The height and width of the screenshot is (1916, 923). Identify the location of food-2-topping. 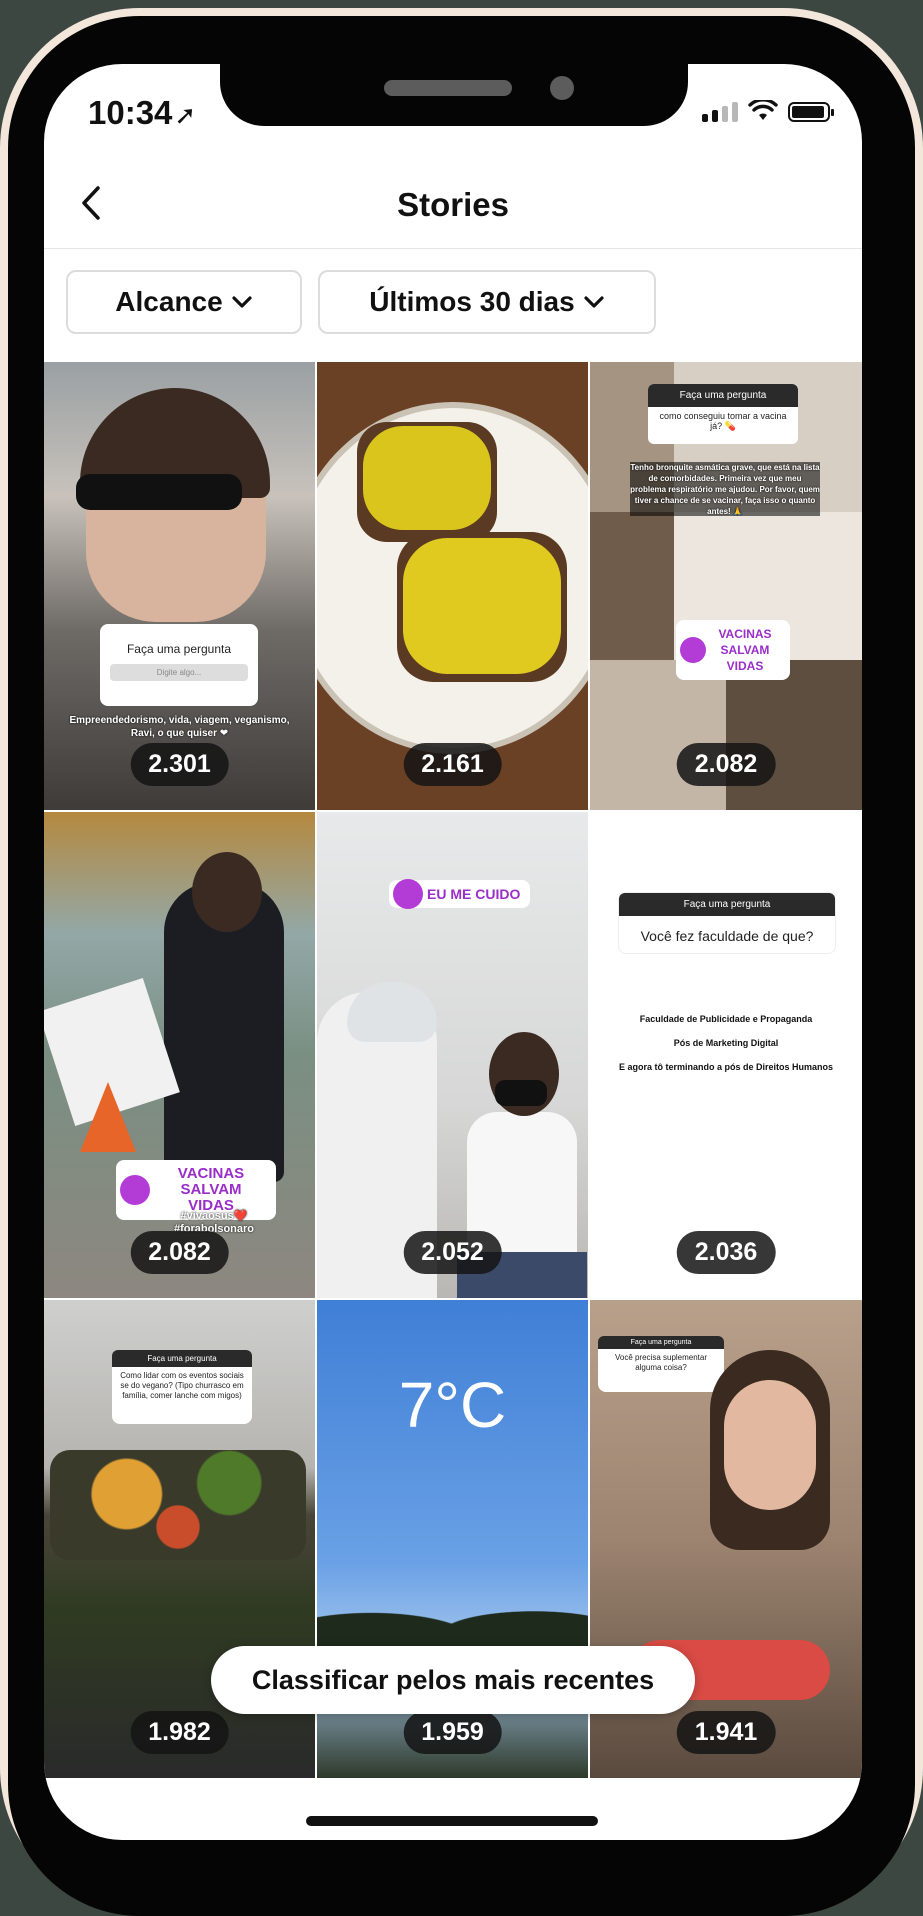
(482, 606).